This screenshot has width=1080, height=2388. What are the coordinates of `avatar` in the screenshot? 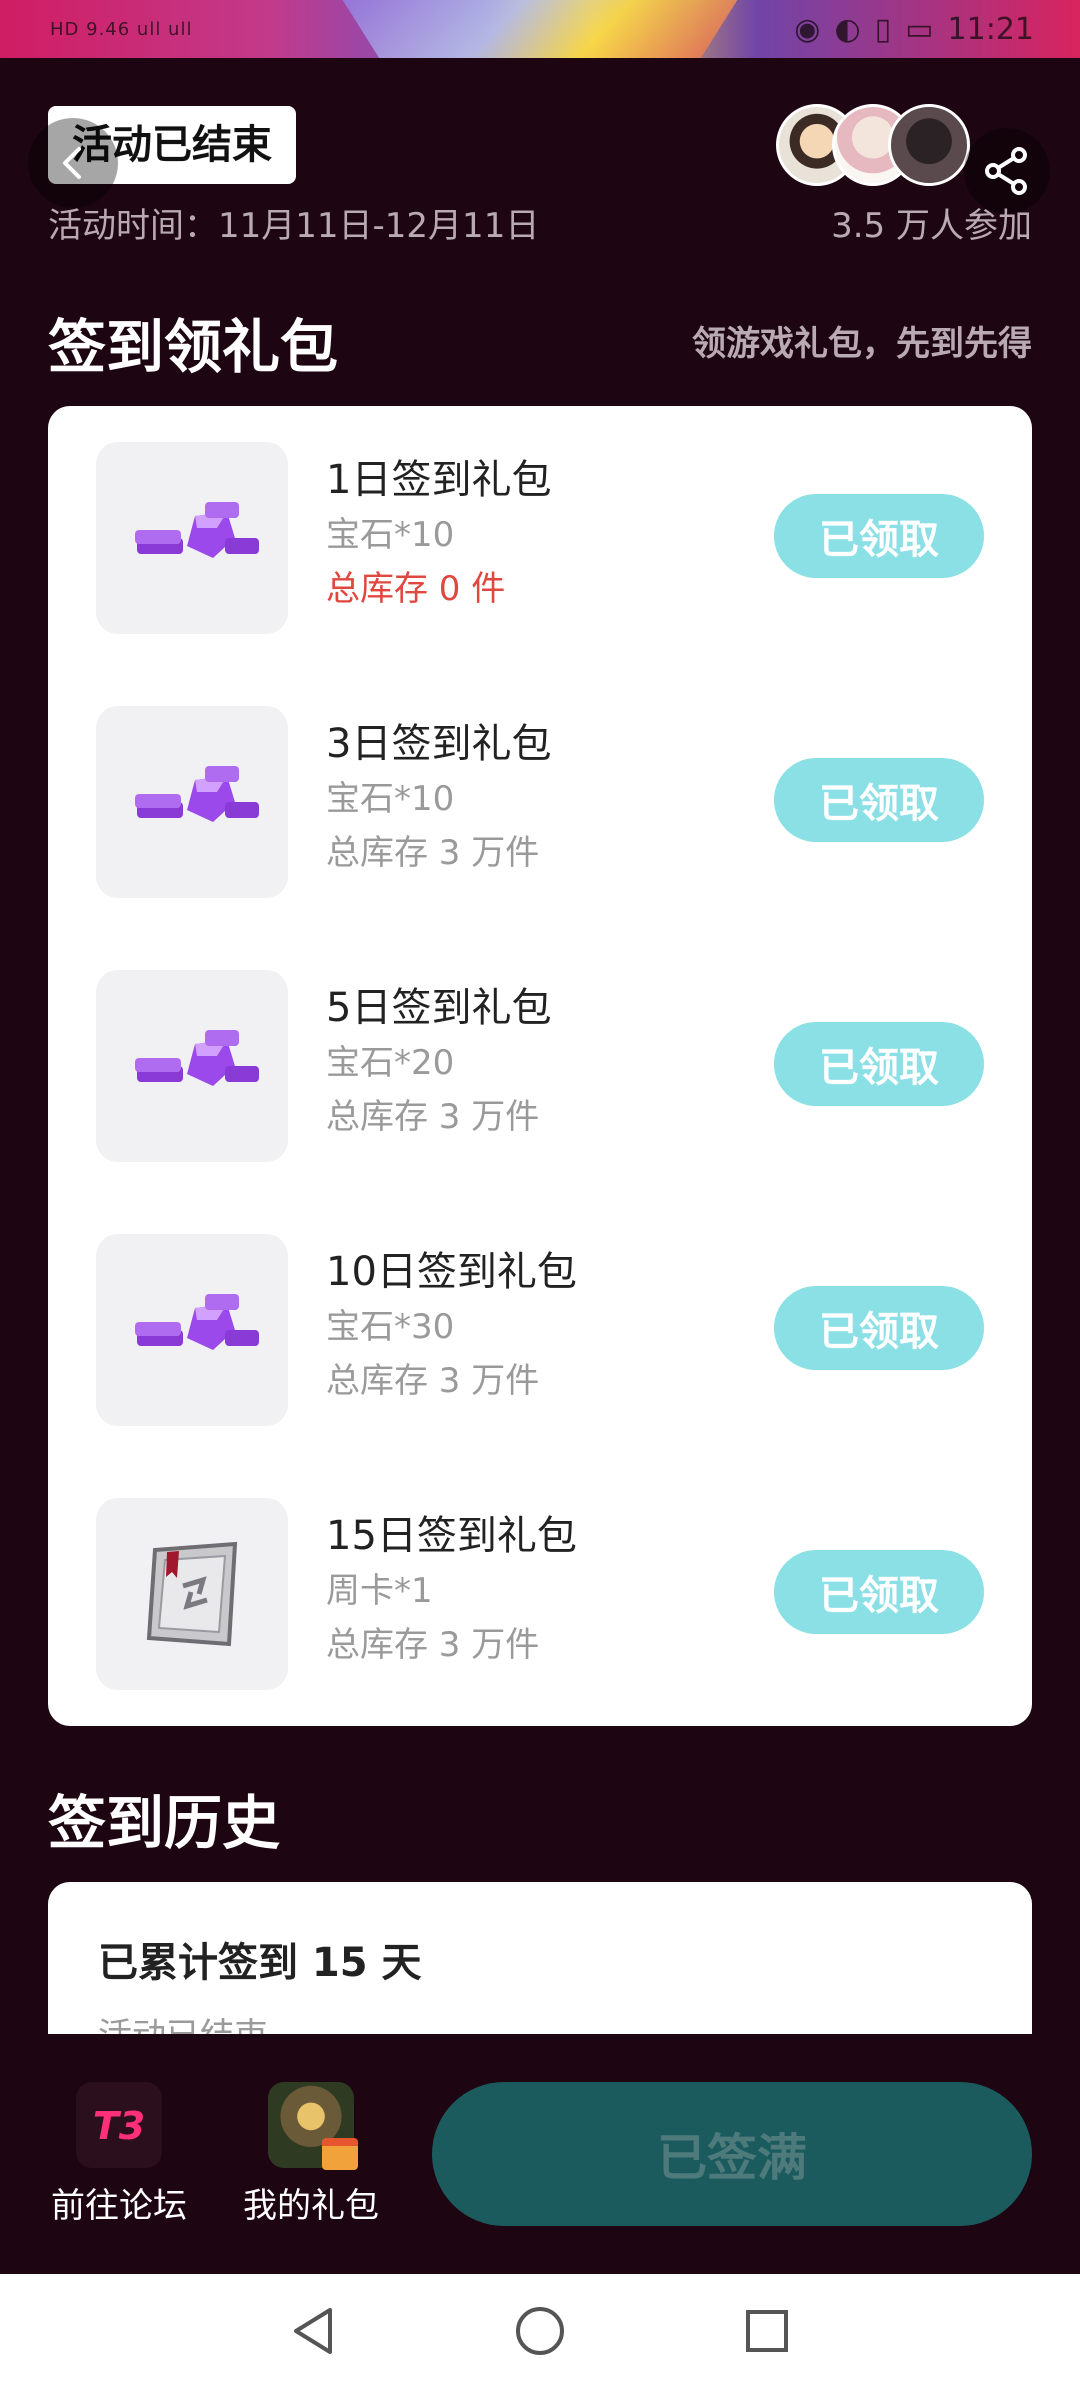 It's located at (929, 145).